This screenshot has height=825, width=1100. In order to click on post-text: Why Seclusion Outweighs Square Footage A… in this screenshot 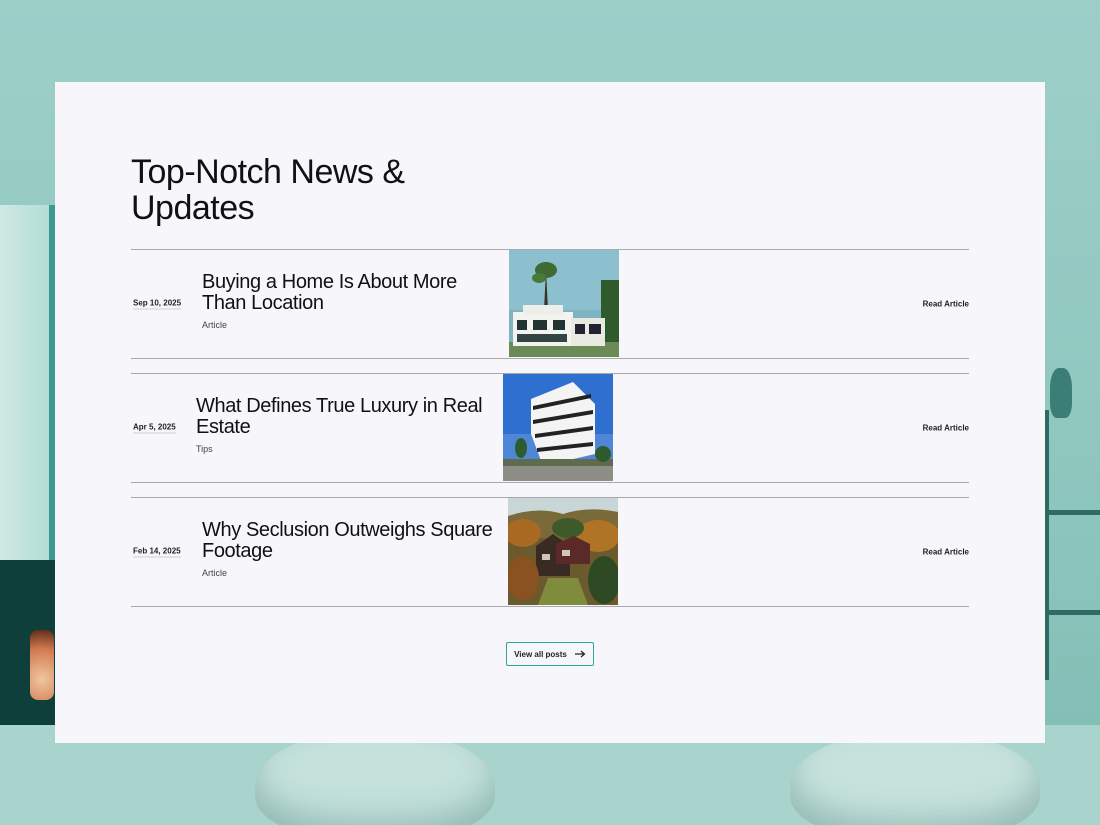, I will do `click(352, 549)`.